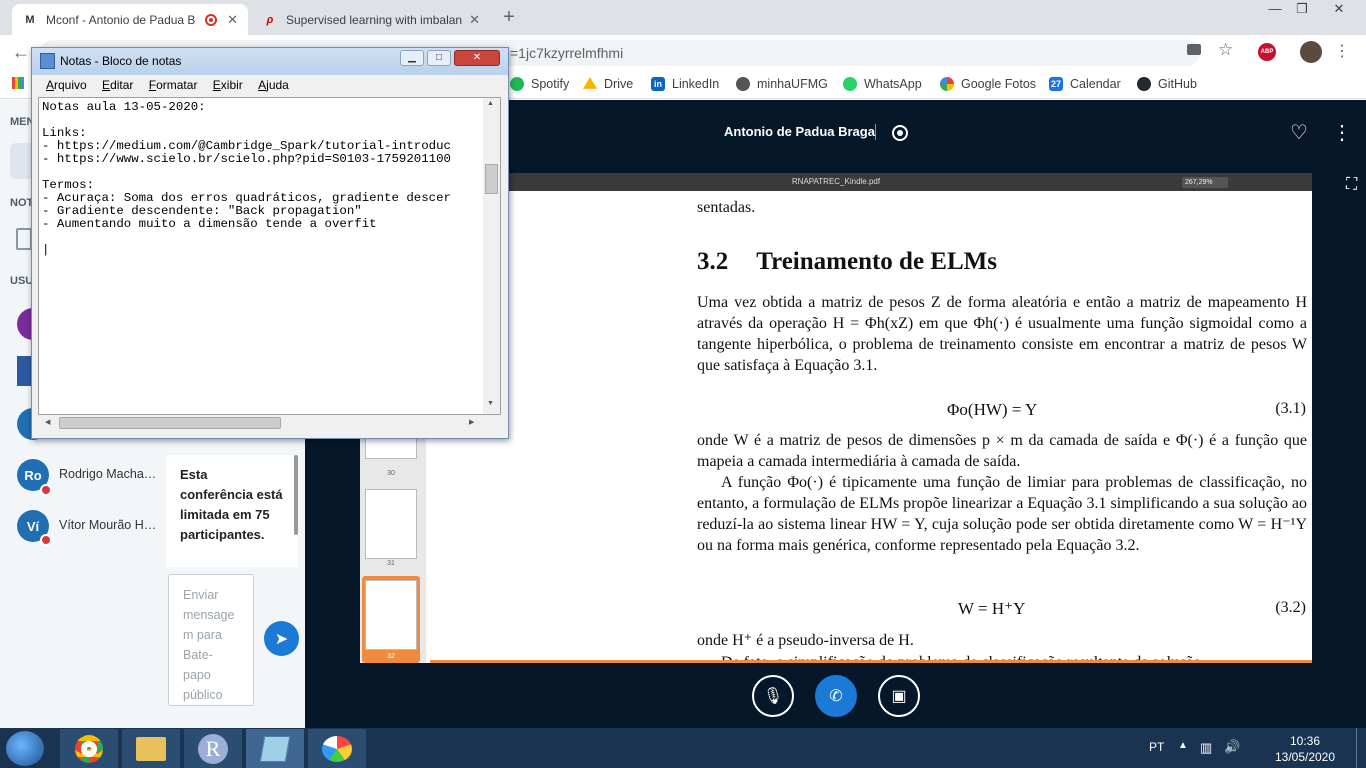  I want to click on apps-grid-icon, so click(18, 83).